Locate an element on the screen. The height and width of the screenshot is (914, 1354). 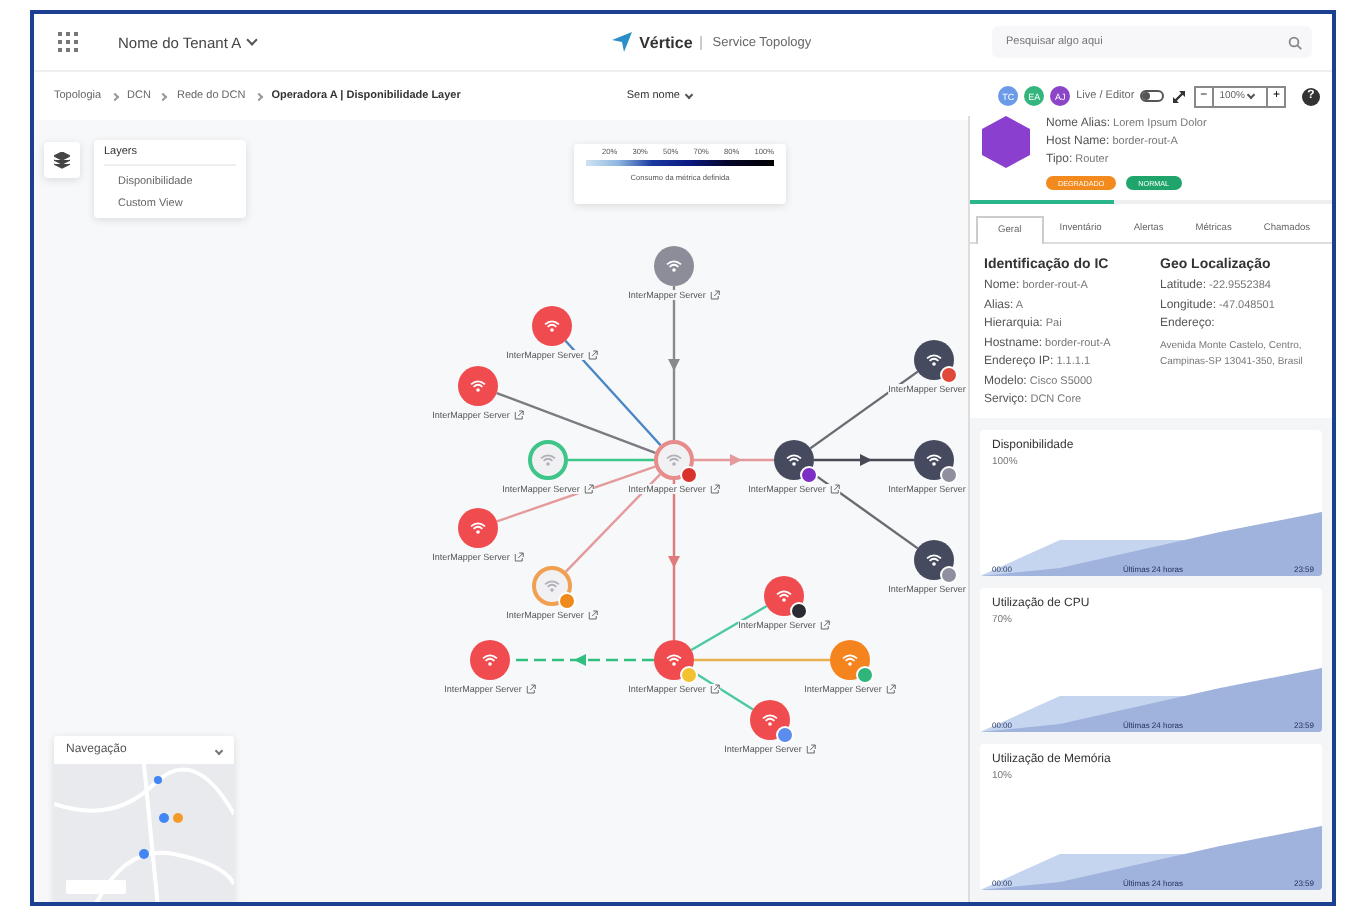
layers-icon is located at coordinates (62, 160).